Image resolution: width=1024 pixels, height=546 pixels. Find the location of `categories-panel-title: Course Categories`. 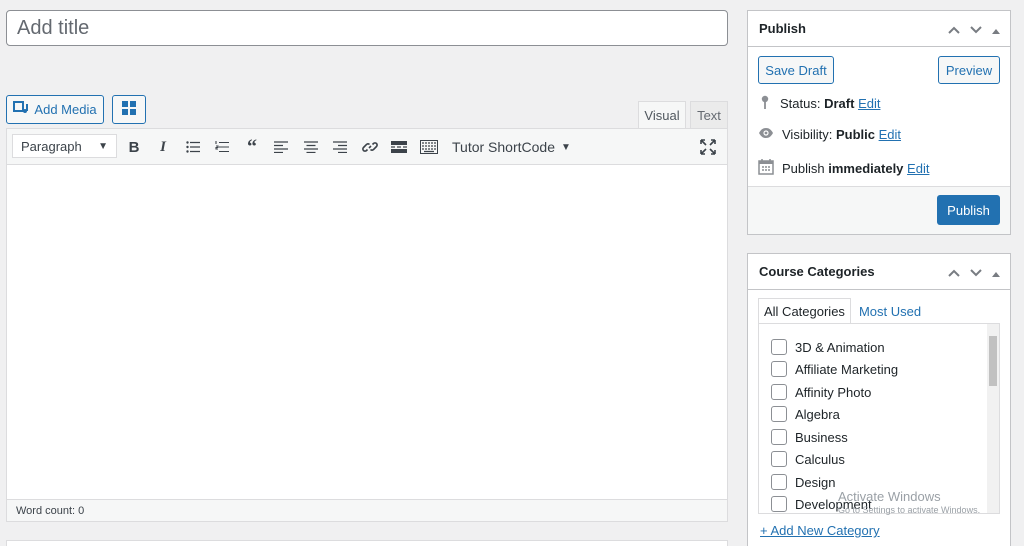

categories-panel-title: Course Categories is located at coordinates (817, 271).